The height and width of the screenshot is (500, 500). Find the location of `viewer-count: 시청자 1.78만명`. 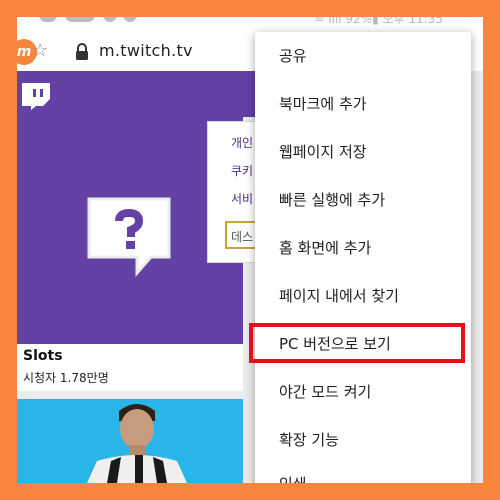

viewer-count: 시청자 1.78만명 is located at coordinates (66, 378).